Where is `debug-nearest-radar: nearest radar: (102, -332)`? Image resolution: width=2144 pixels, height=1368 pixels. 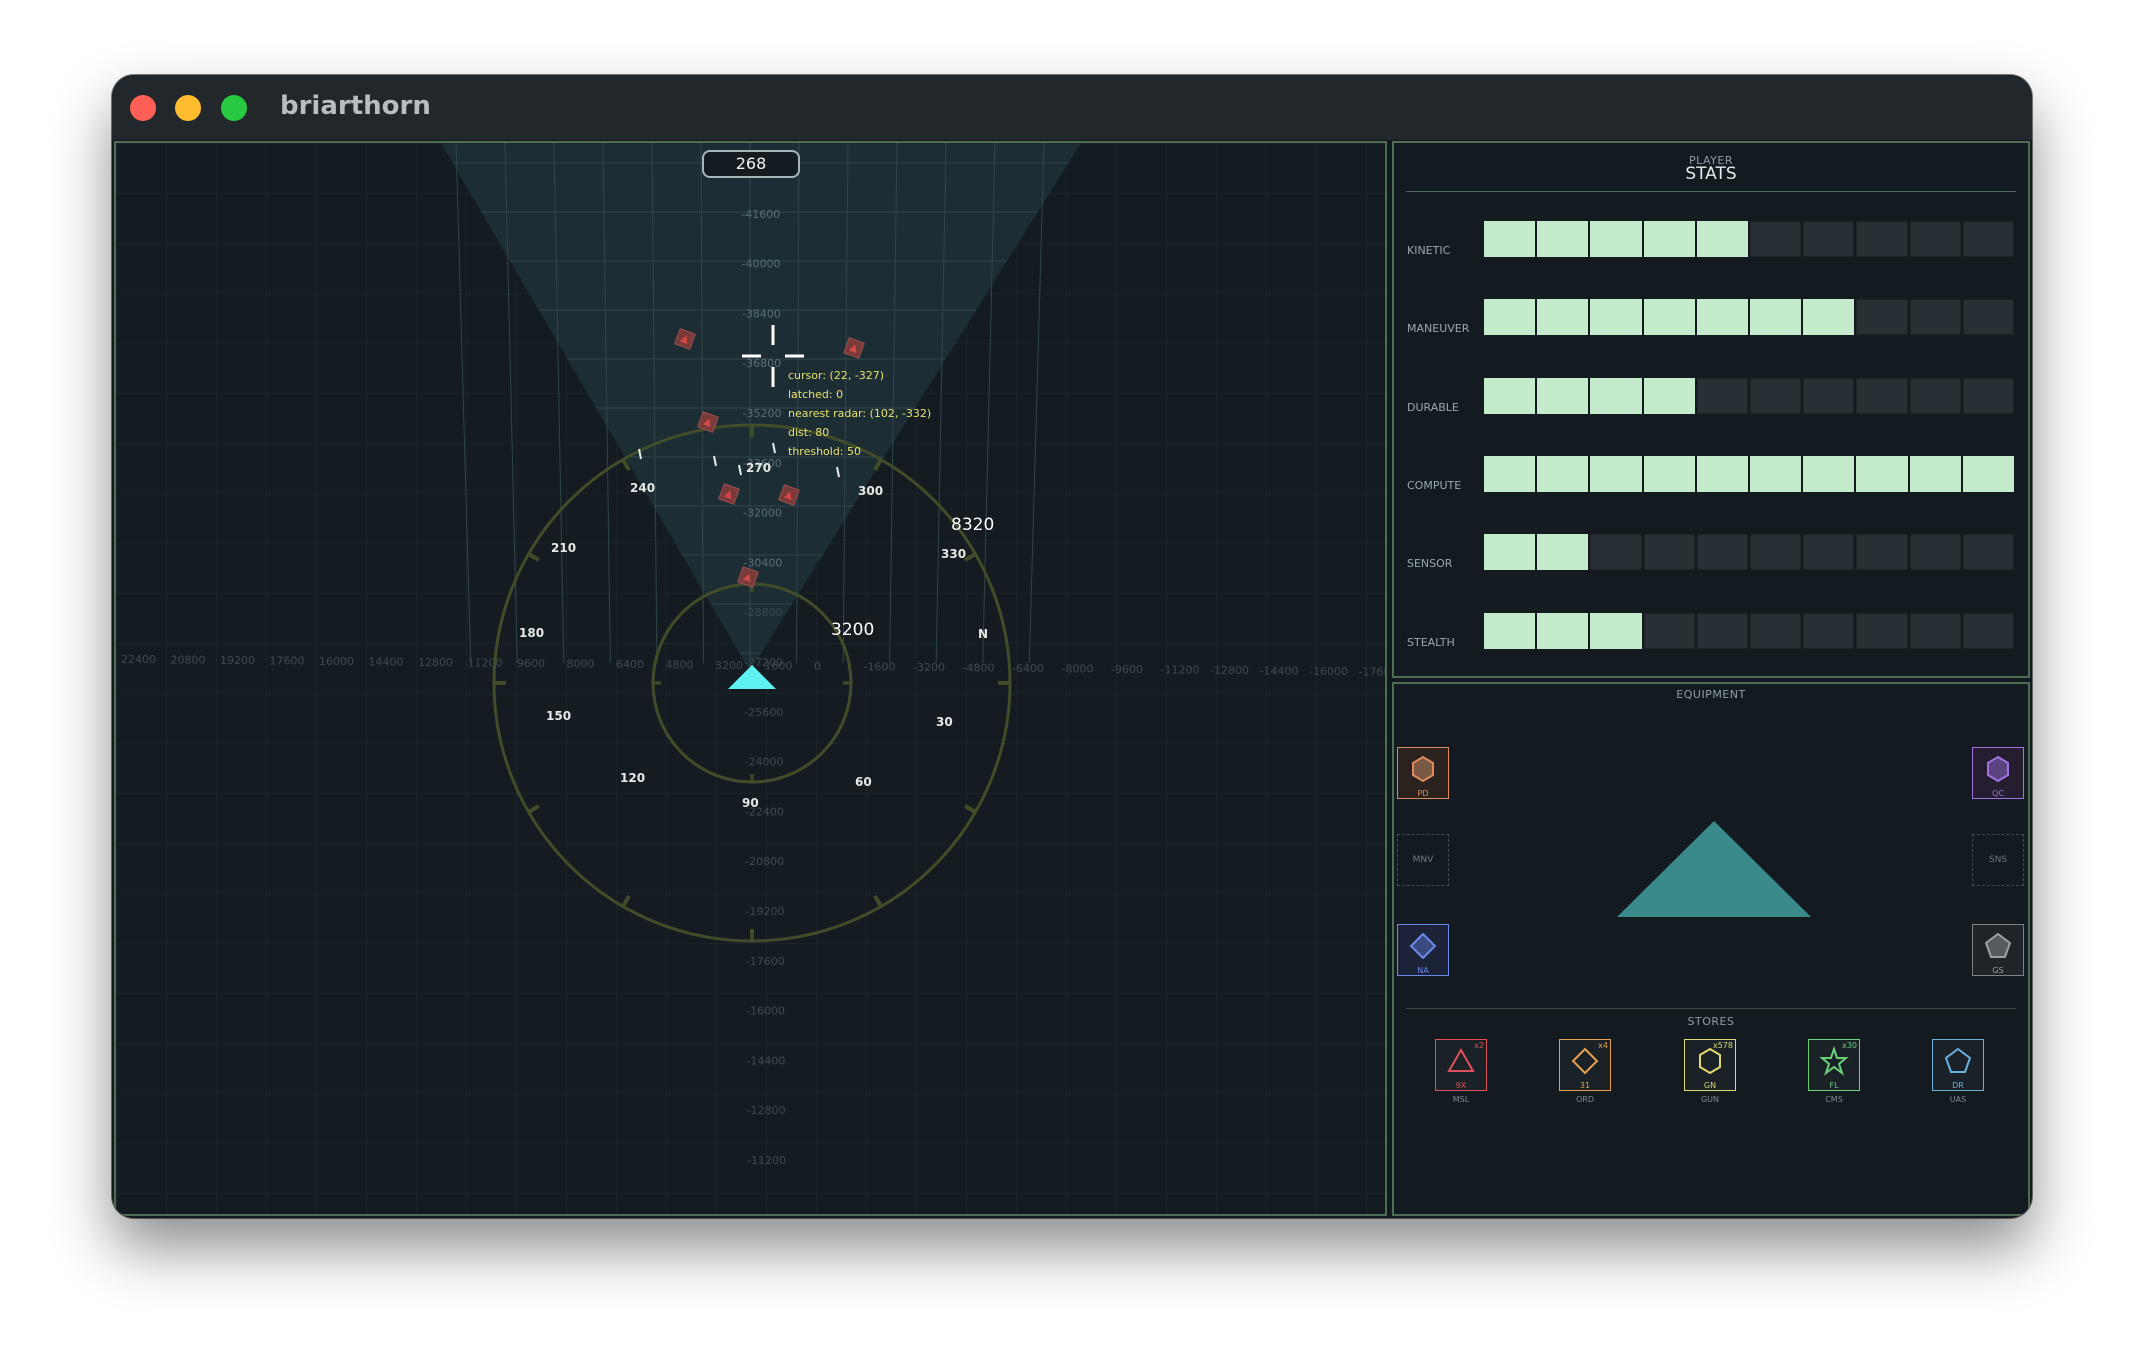
debug-nearest-radar: nearest radar: (102, -332) is located at coordinates (860, 413).